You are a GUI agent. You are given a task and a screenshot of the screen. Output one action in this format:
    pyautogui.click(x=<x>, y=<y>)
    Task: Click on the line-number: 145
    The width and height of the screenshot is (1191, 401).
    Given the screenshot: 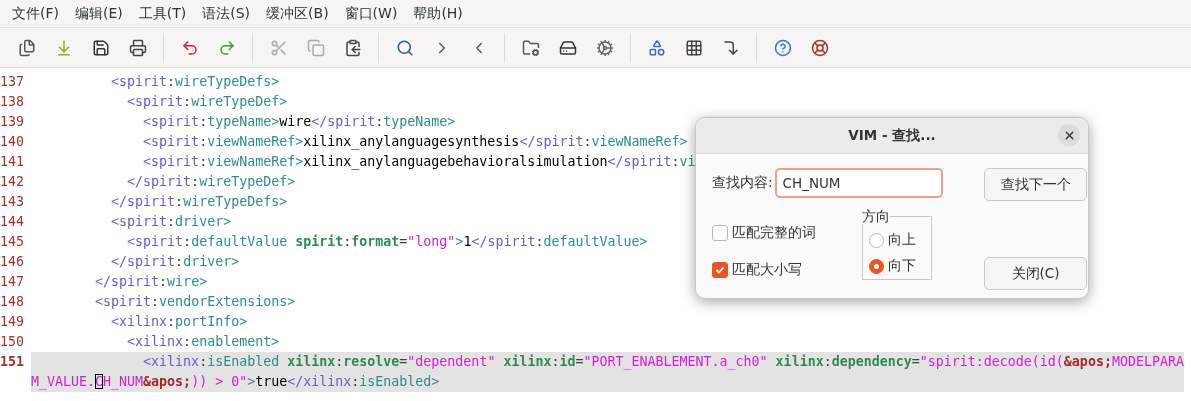 What is the action you would take?
    pyautogui.click(x=13, y=242)
    